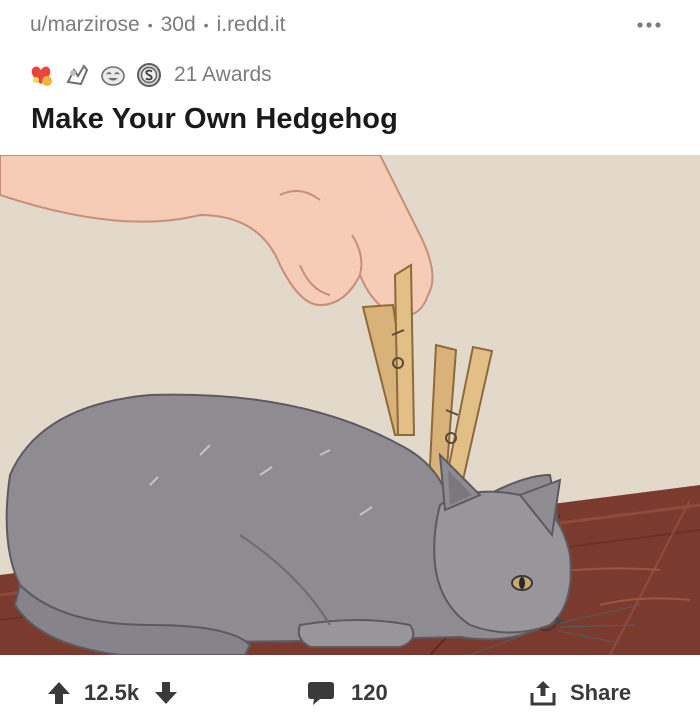 This screenshot has height=723, width=700. I want to click on upvote-button, so click(59, 693).